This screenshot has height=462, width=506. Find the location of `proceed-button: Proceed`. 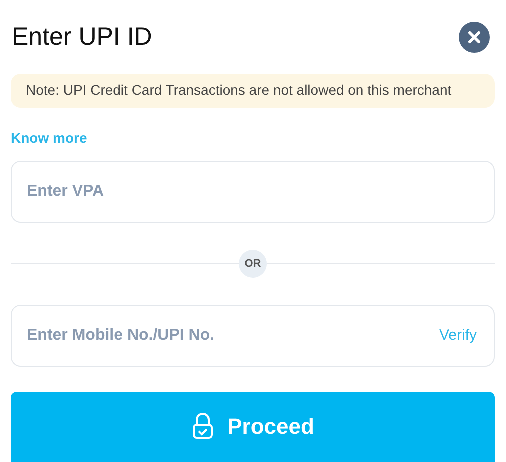

proceed-button: Proceed is located at coordinates (253, 427).